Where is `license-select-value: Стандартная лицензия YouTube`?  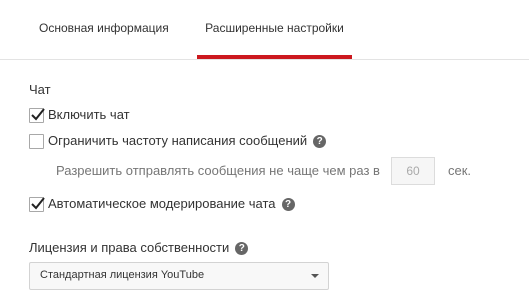
license-select-value: Стандартная лицензия YouTube is located at coordinates (122, 275).